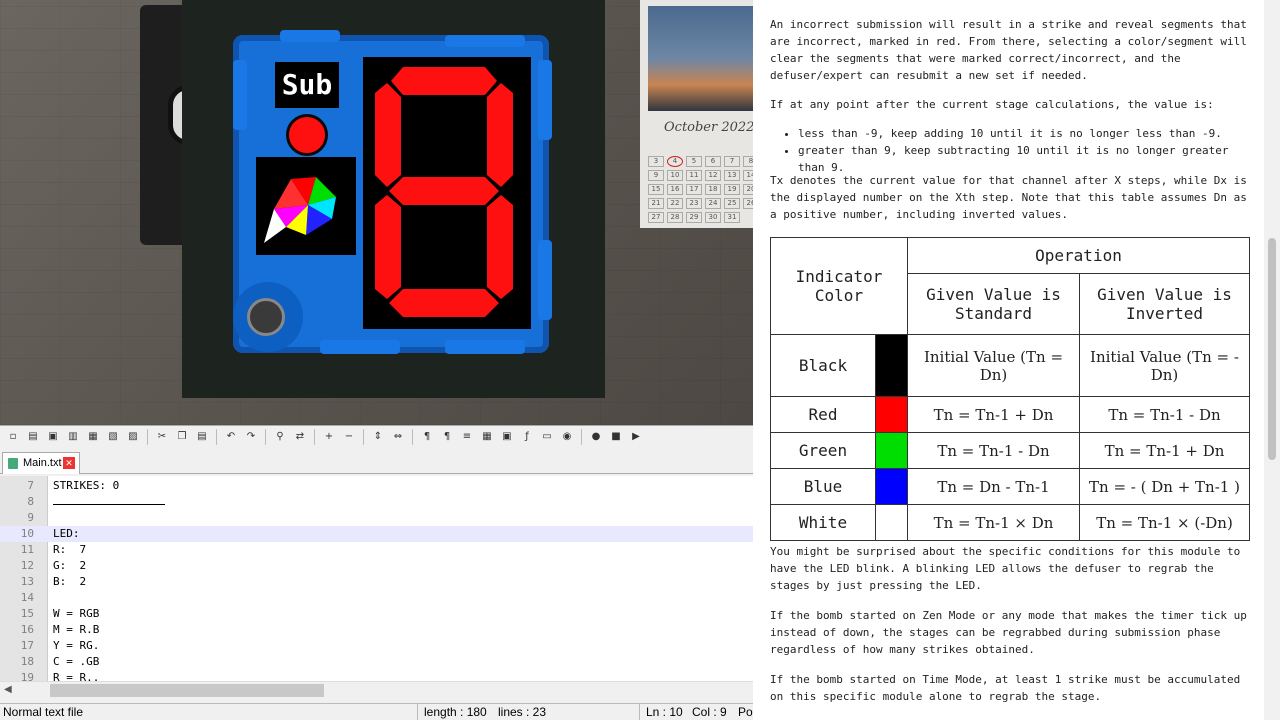 This screenshot has height=720, width=1280. I want to click on inverted-op-cell: Tn = Tn-1 × (-Dn), so click(1164, 522).